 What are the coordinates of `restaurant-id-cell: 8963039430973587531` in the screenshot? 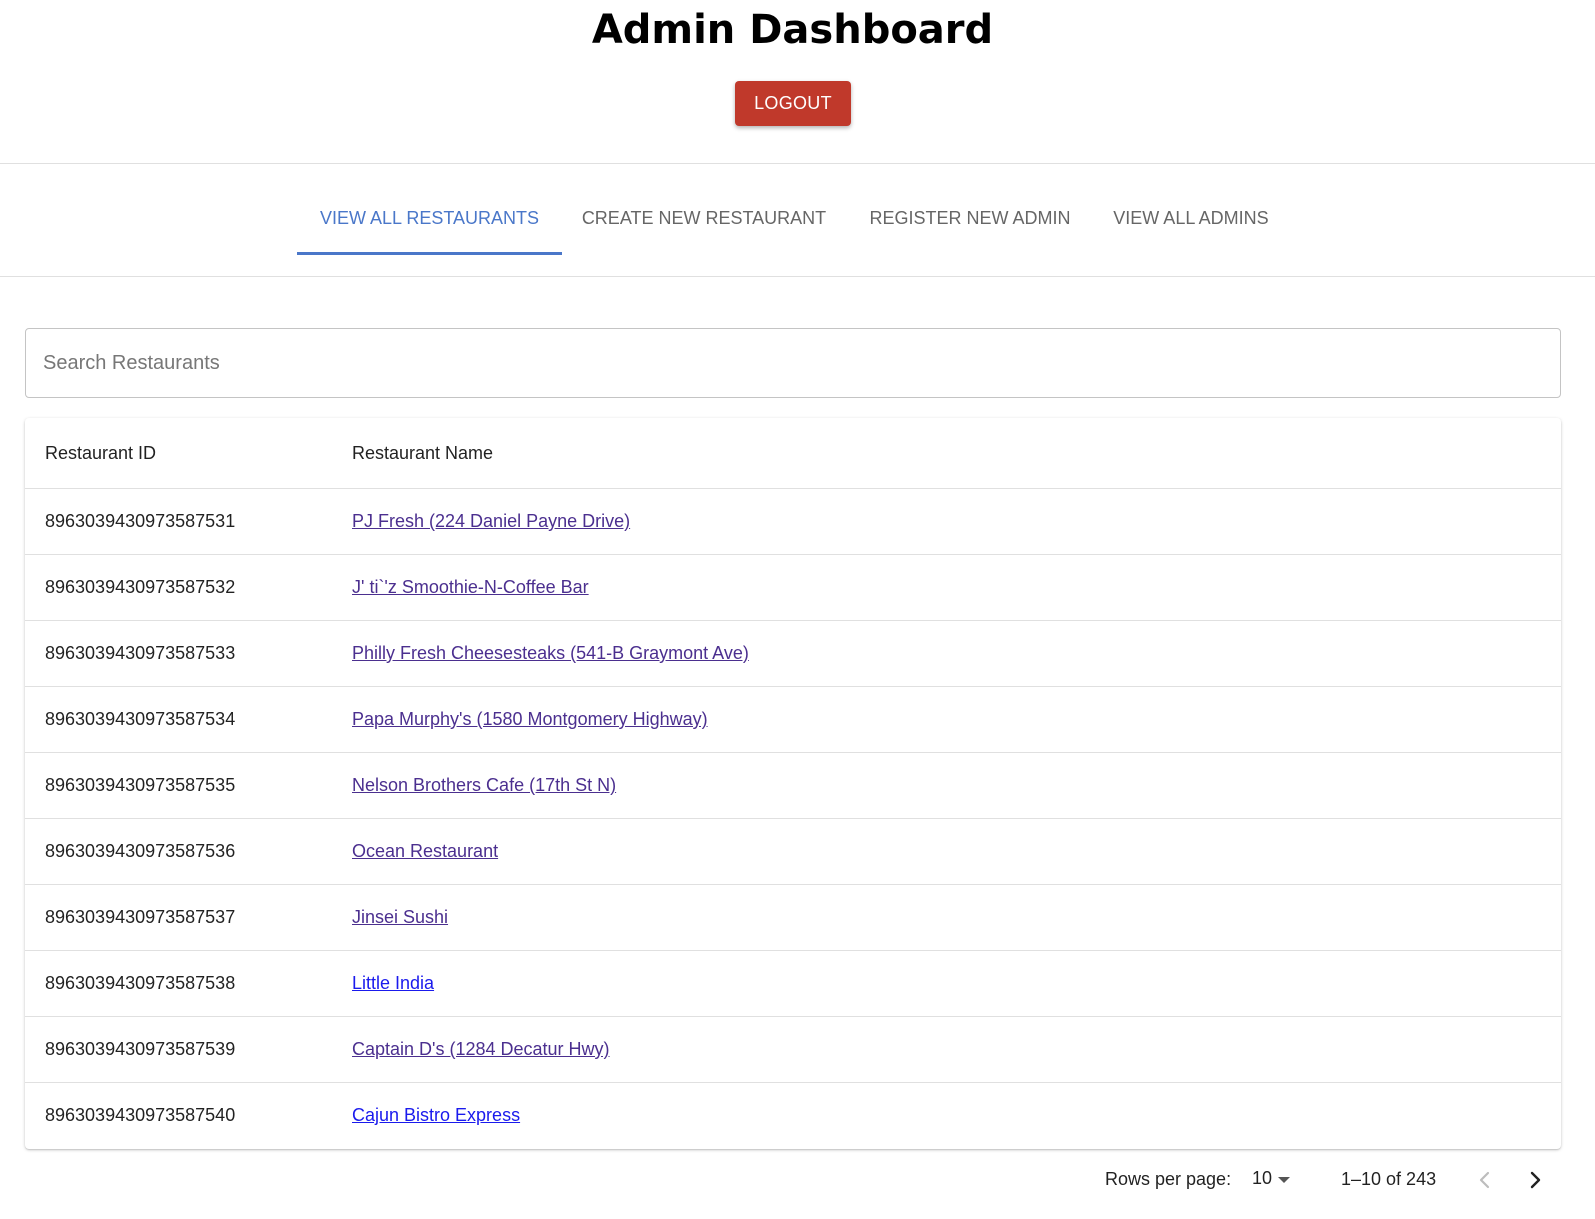 It's located at (178, 521).